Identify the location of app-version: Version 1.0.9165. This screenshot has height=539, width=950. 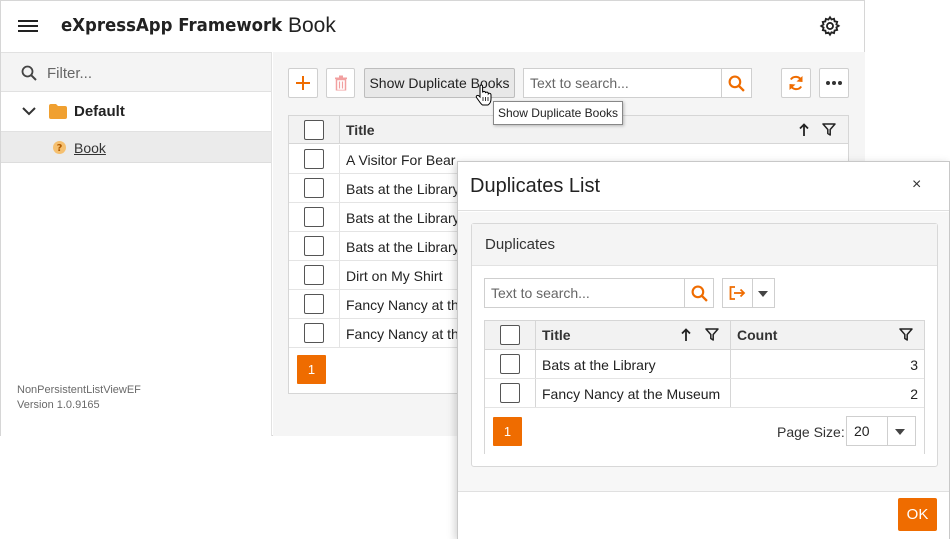
(58, 405).